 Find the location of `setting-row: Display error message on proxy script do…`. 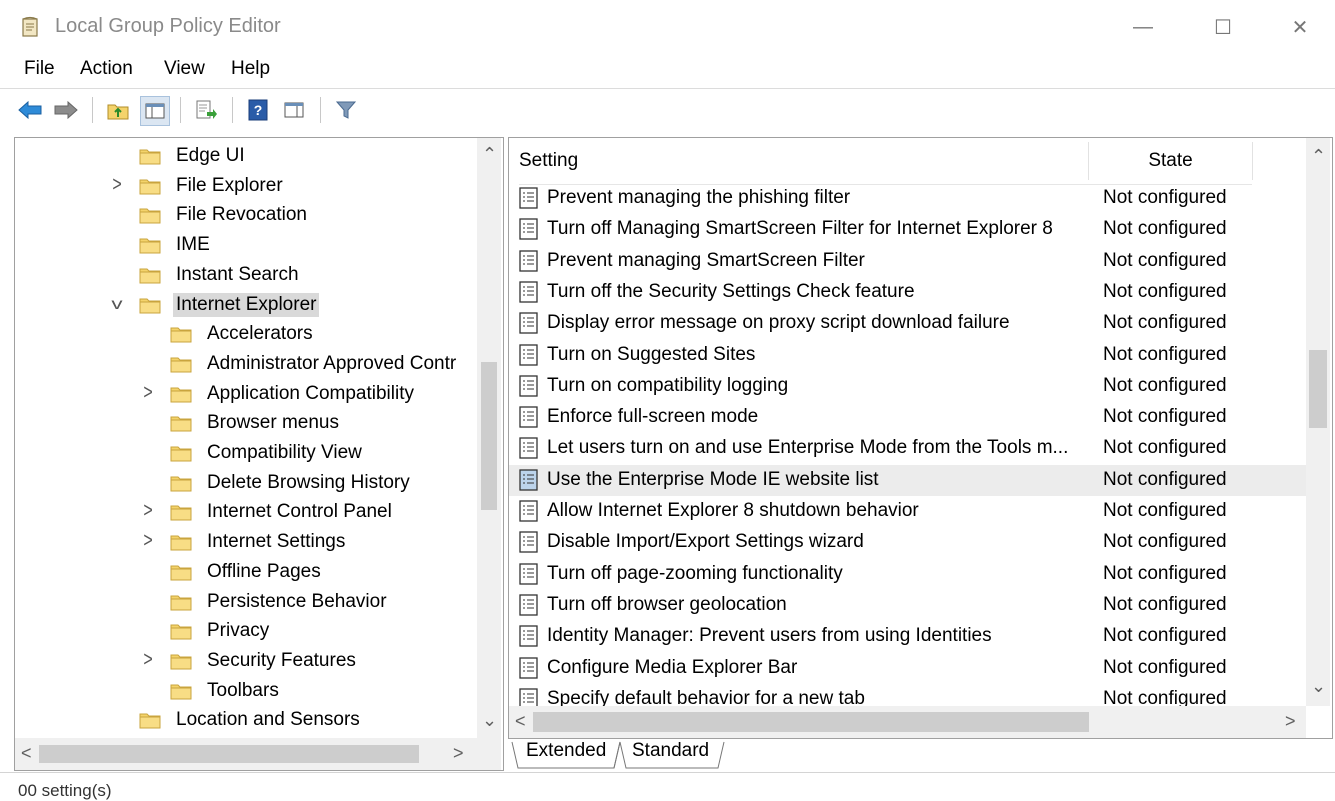

setting-row: Display error message on proxy script do… is located at coordinates (908, 323).